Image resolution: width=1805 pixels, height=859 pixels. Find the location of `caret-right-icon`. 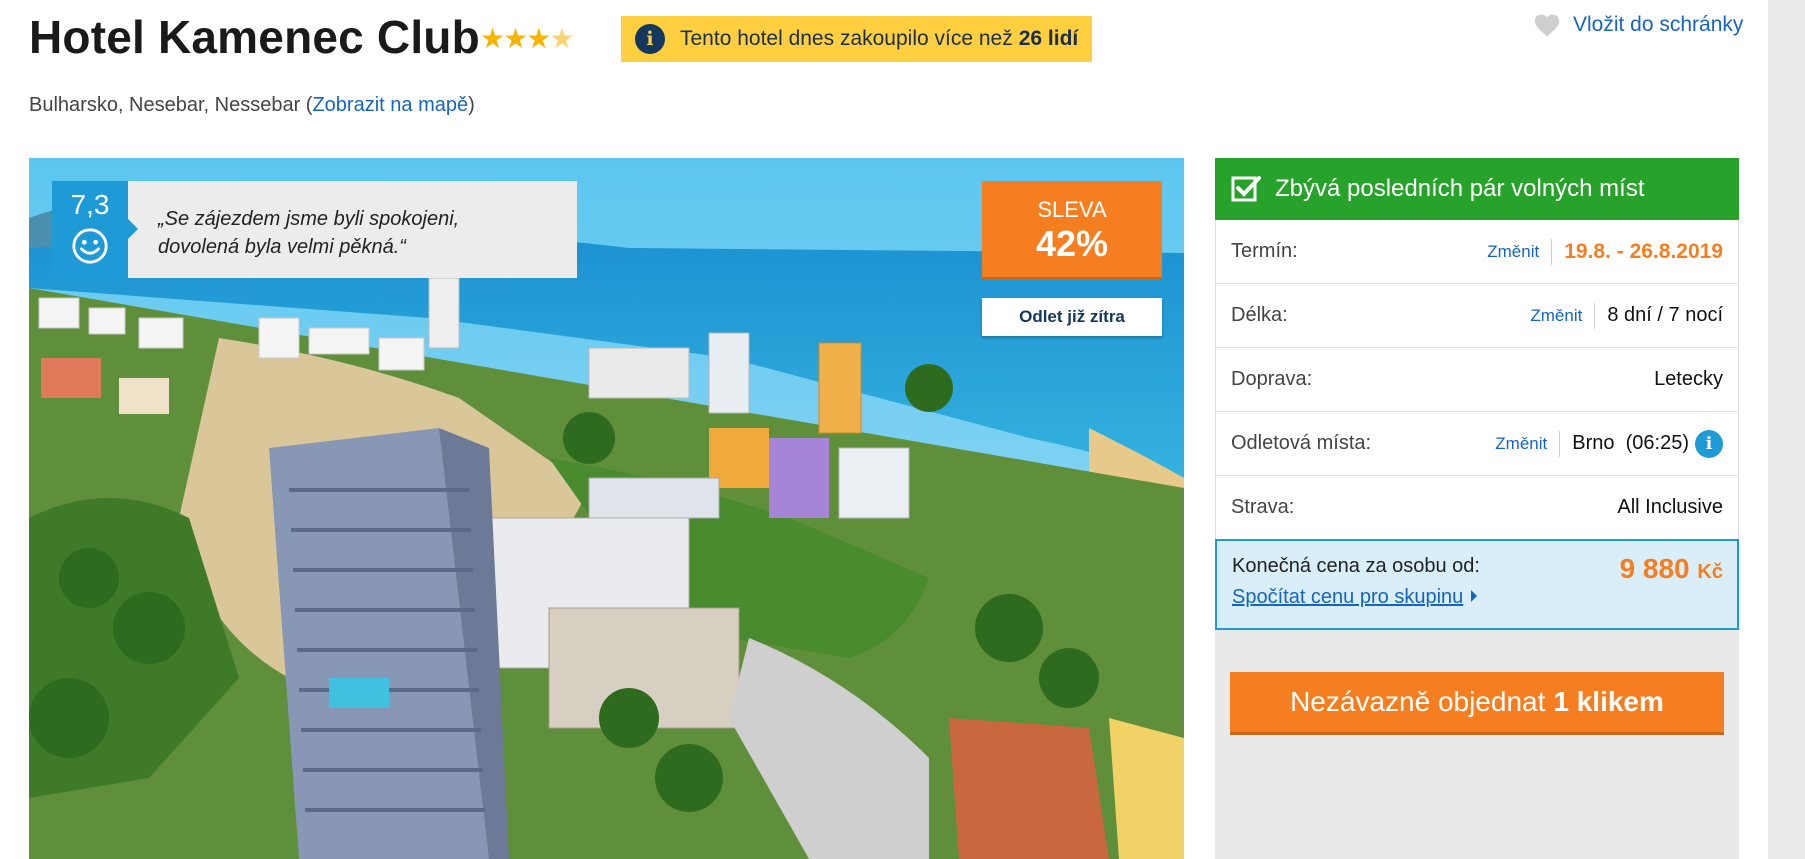

caret-right-icon is located at coordinates (1474, 596).